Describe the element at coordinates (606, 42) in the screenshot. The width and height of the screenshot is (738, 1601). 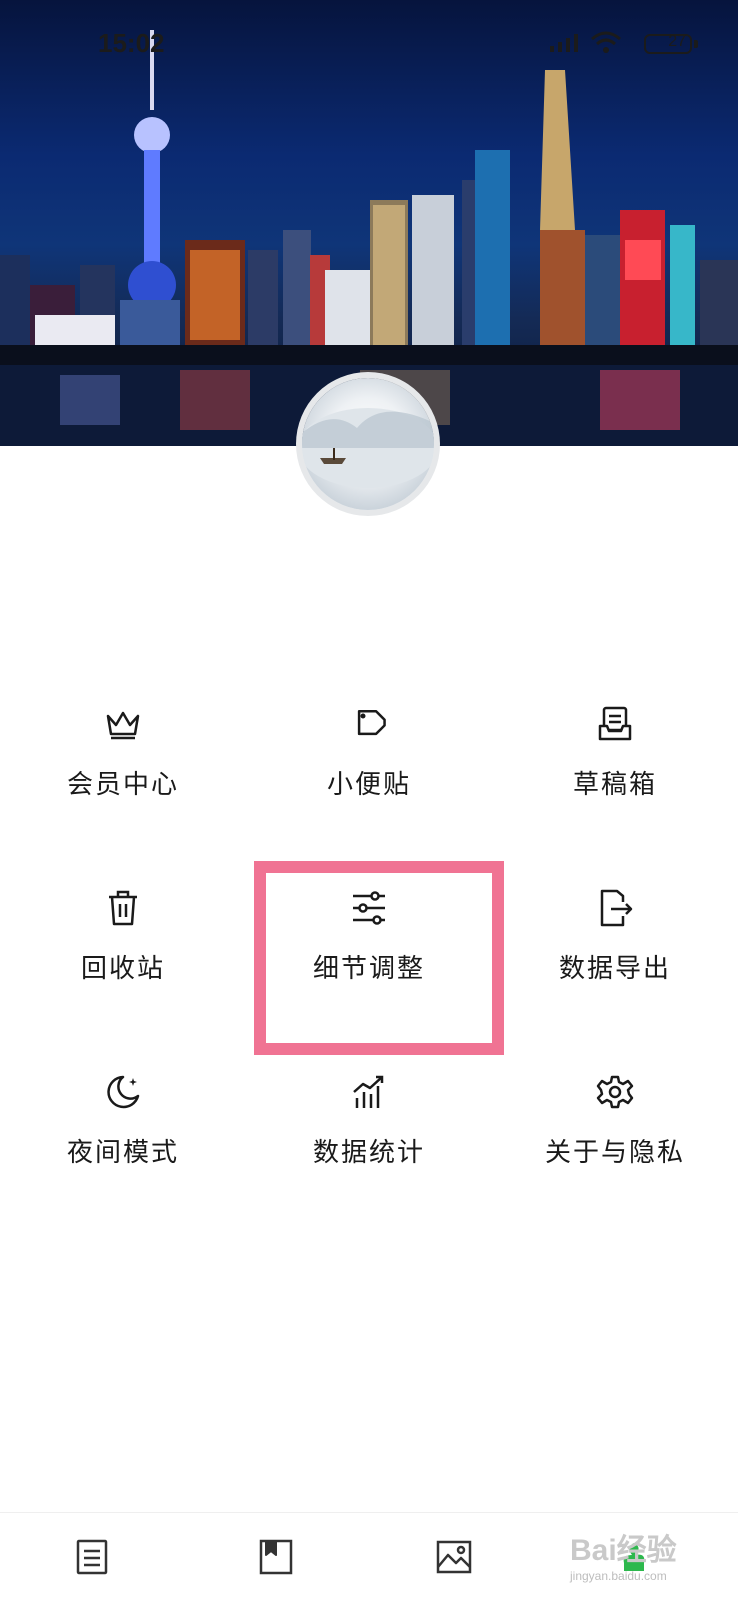
I see `wifi-icon` at that location.